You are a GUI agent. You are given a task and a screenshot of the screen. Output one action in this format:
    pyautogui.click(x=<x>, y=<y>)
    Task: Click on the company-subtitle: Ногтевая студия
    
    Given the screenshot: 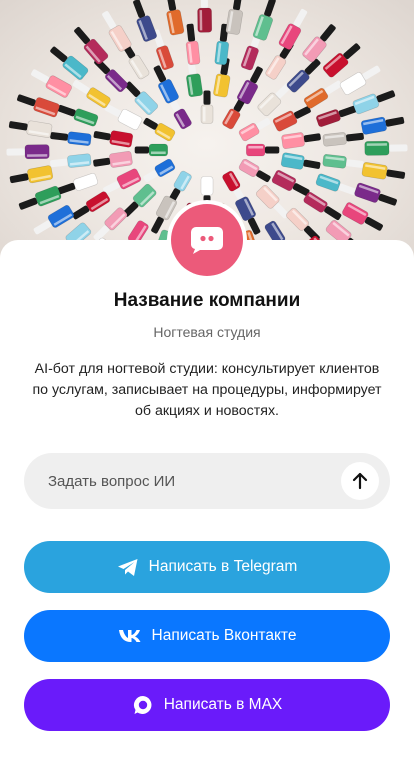 What is the action you would take?
    pyautogui.click(x=207, y=332)
    